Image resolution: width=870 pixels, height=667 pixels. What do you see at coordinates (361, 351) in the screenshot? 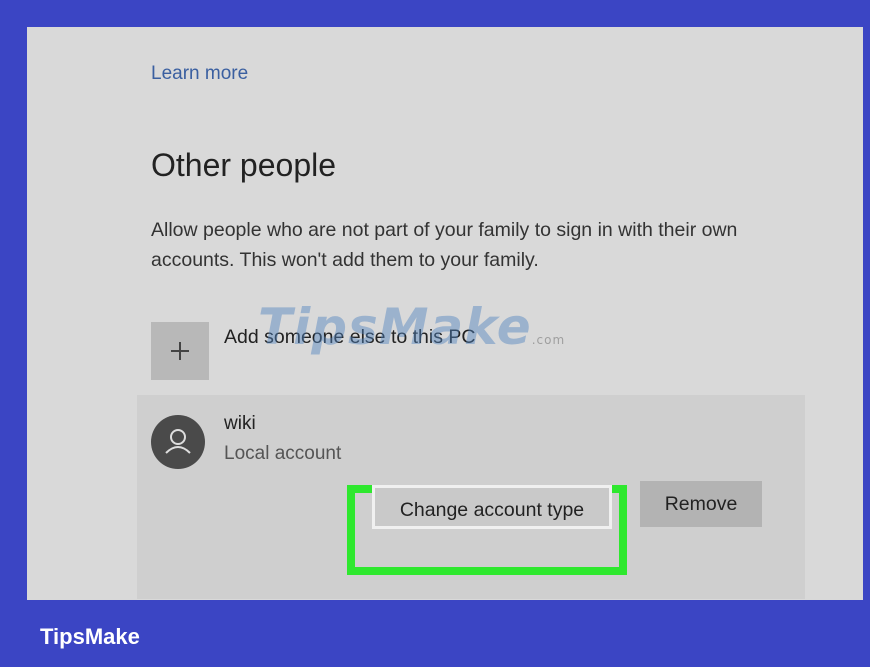
I see `add-person-button: Add someone else to this PC` at bounding box center [361, 351].